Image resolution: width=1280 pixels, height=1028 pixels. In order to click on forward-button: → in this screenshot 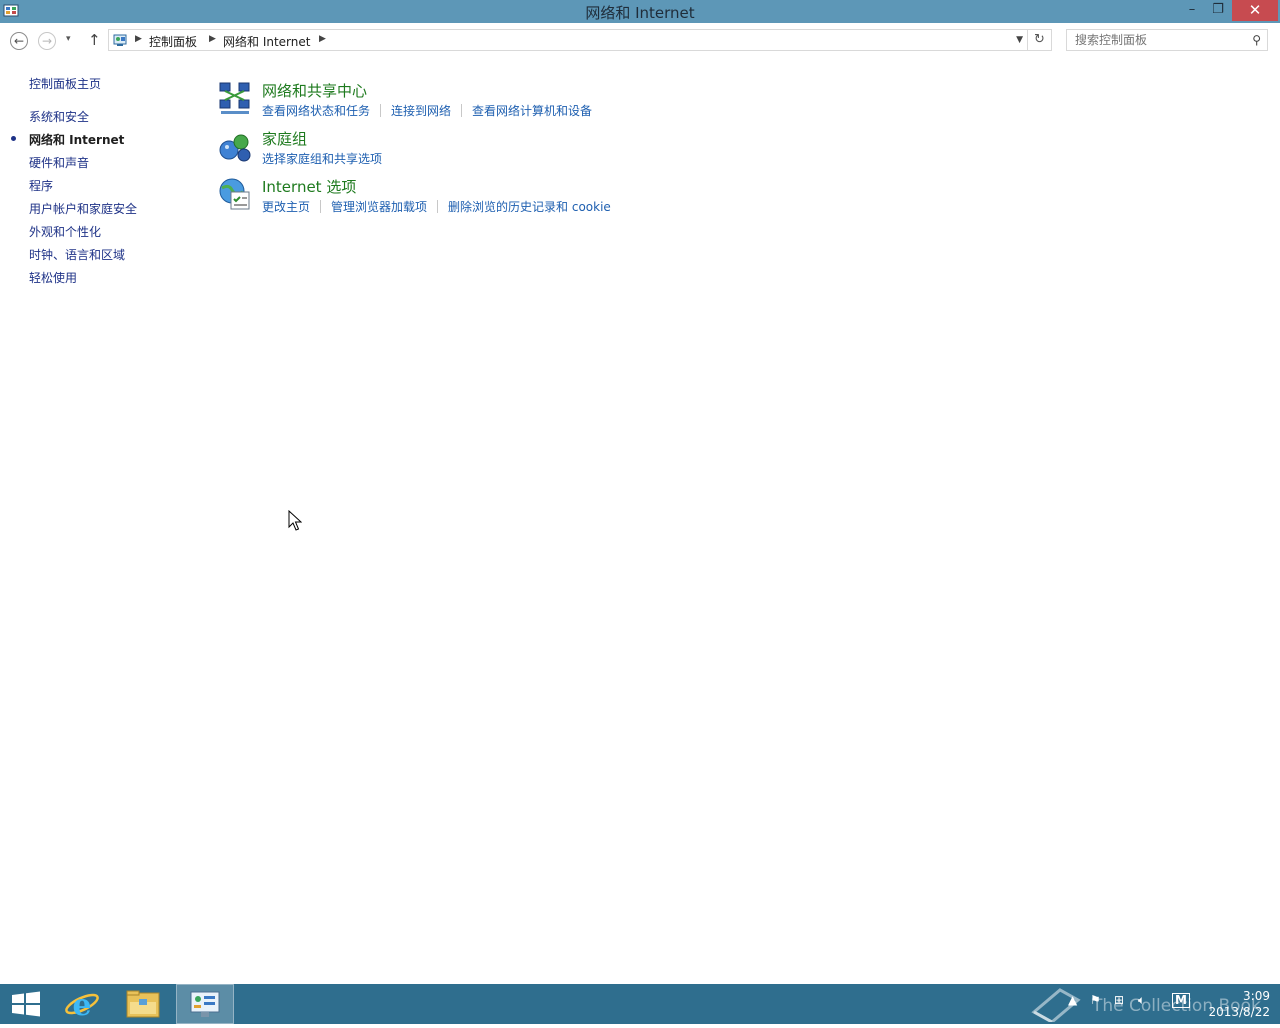, I will do `click(47, 41)`.